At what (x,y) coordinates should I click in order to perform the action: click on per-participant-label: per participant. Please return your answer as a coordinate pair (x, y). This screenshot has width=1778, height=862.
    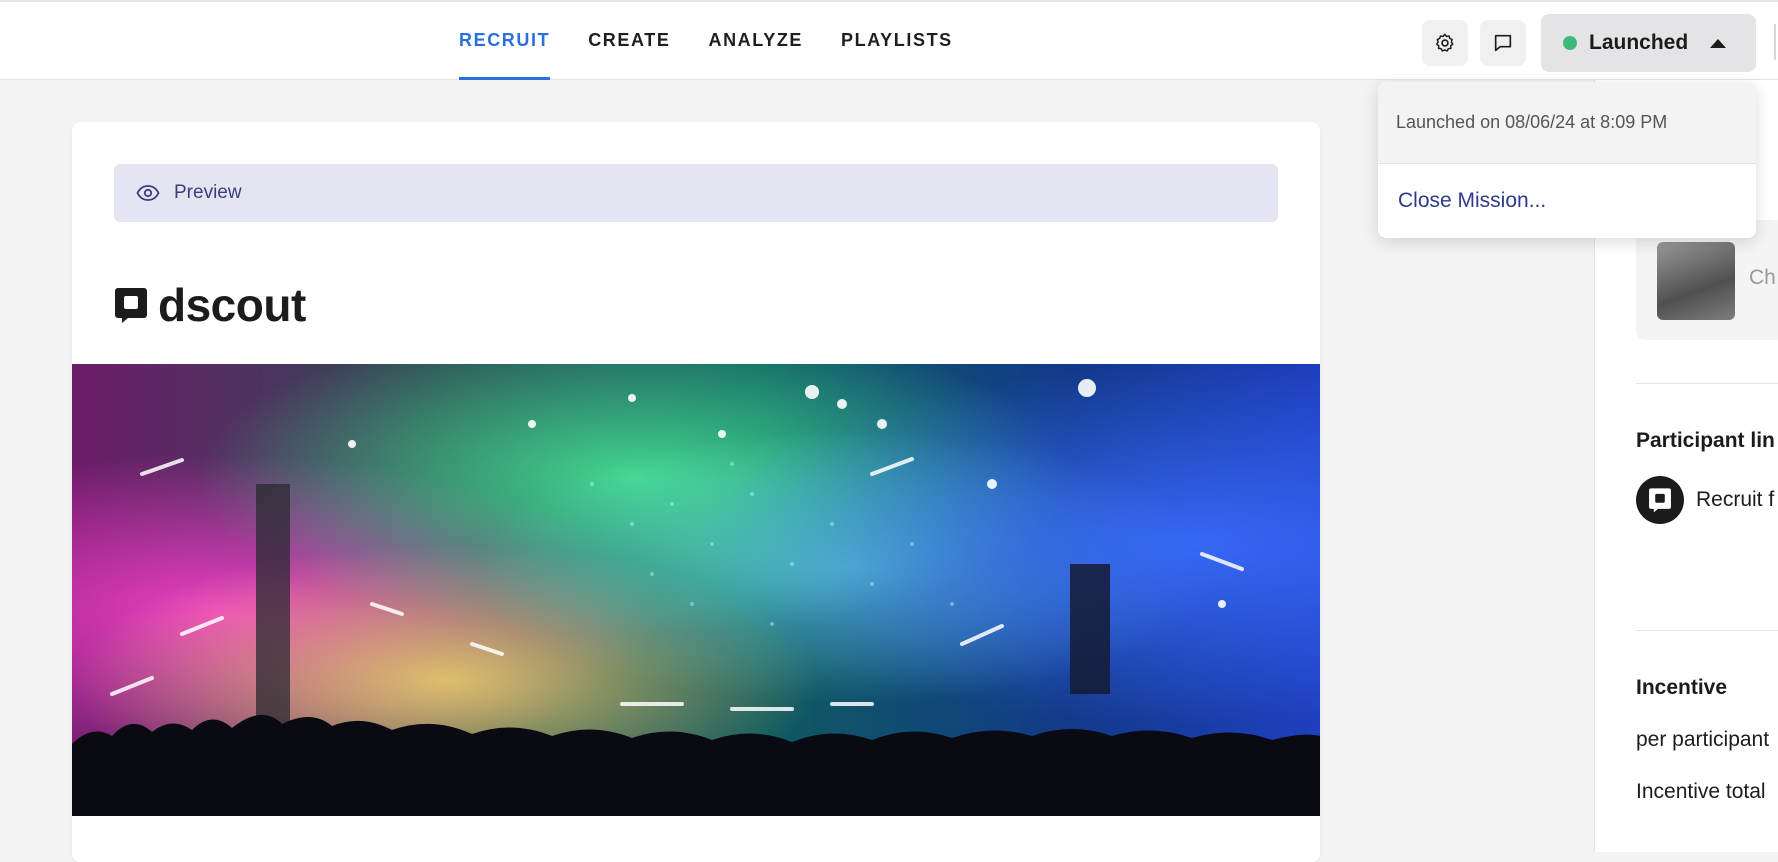
    Looking at the image, I should click on (1703, 739).